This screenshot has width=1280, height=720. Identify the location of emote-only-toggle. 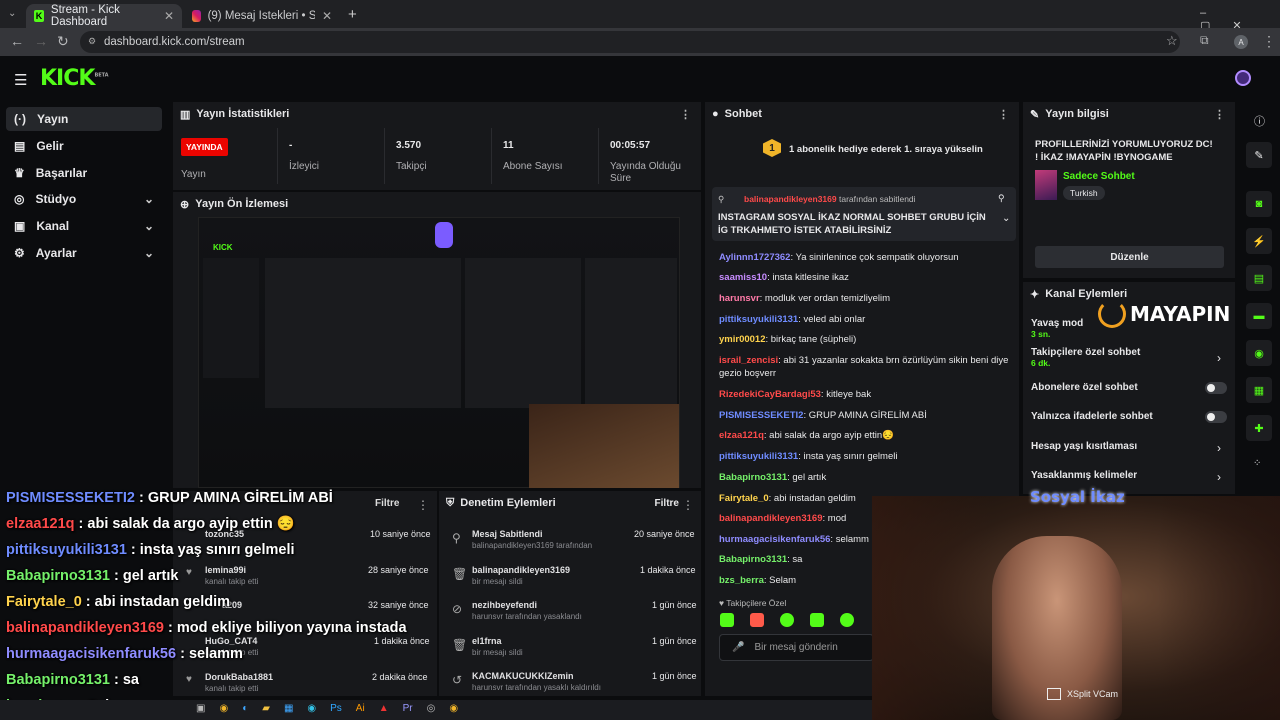
(1216, 417).